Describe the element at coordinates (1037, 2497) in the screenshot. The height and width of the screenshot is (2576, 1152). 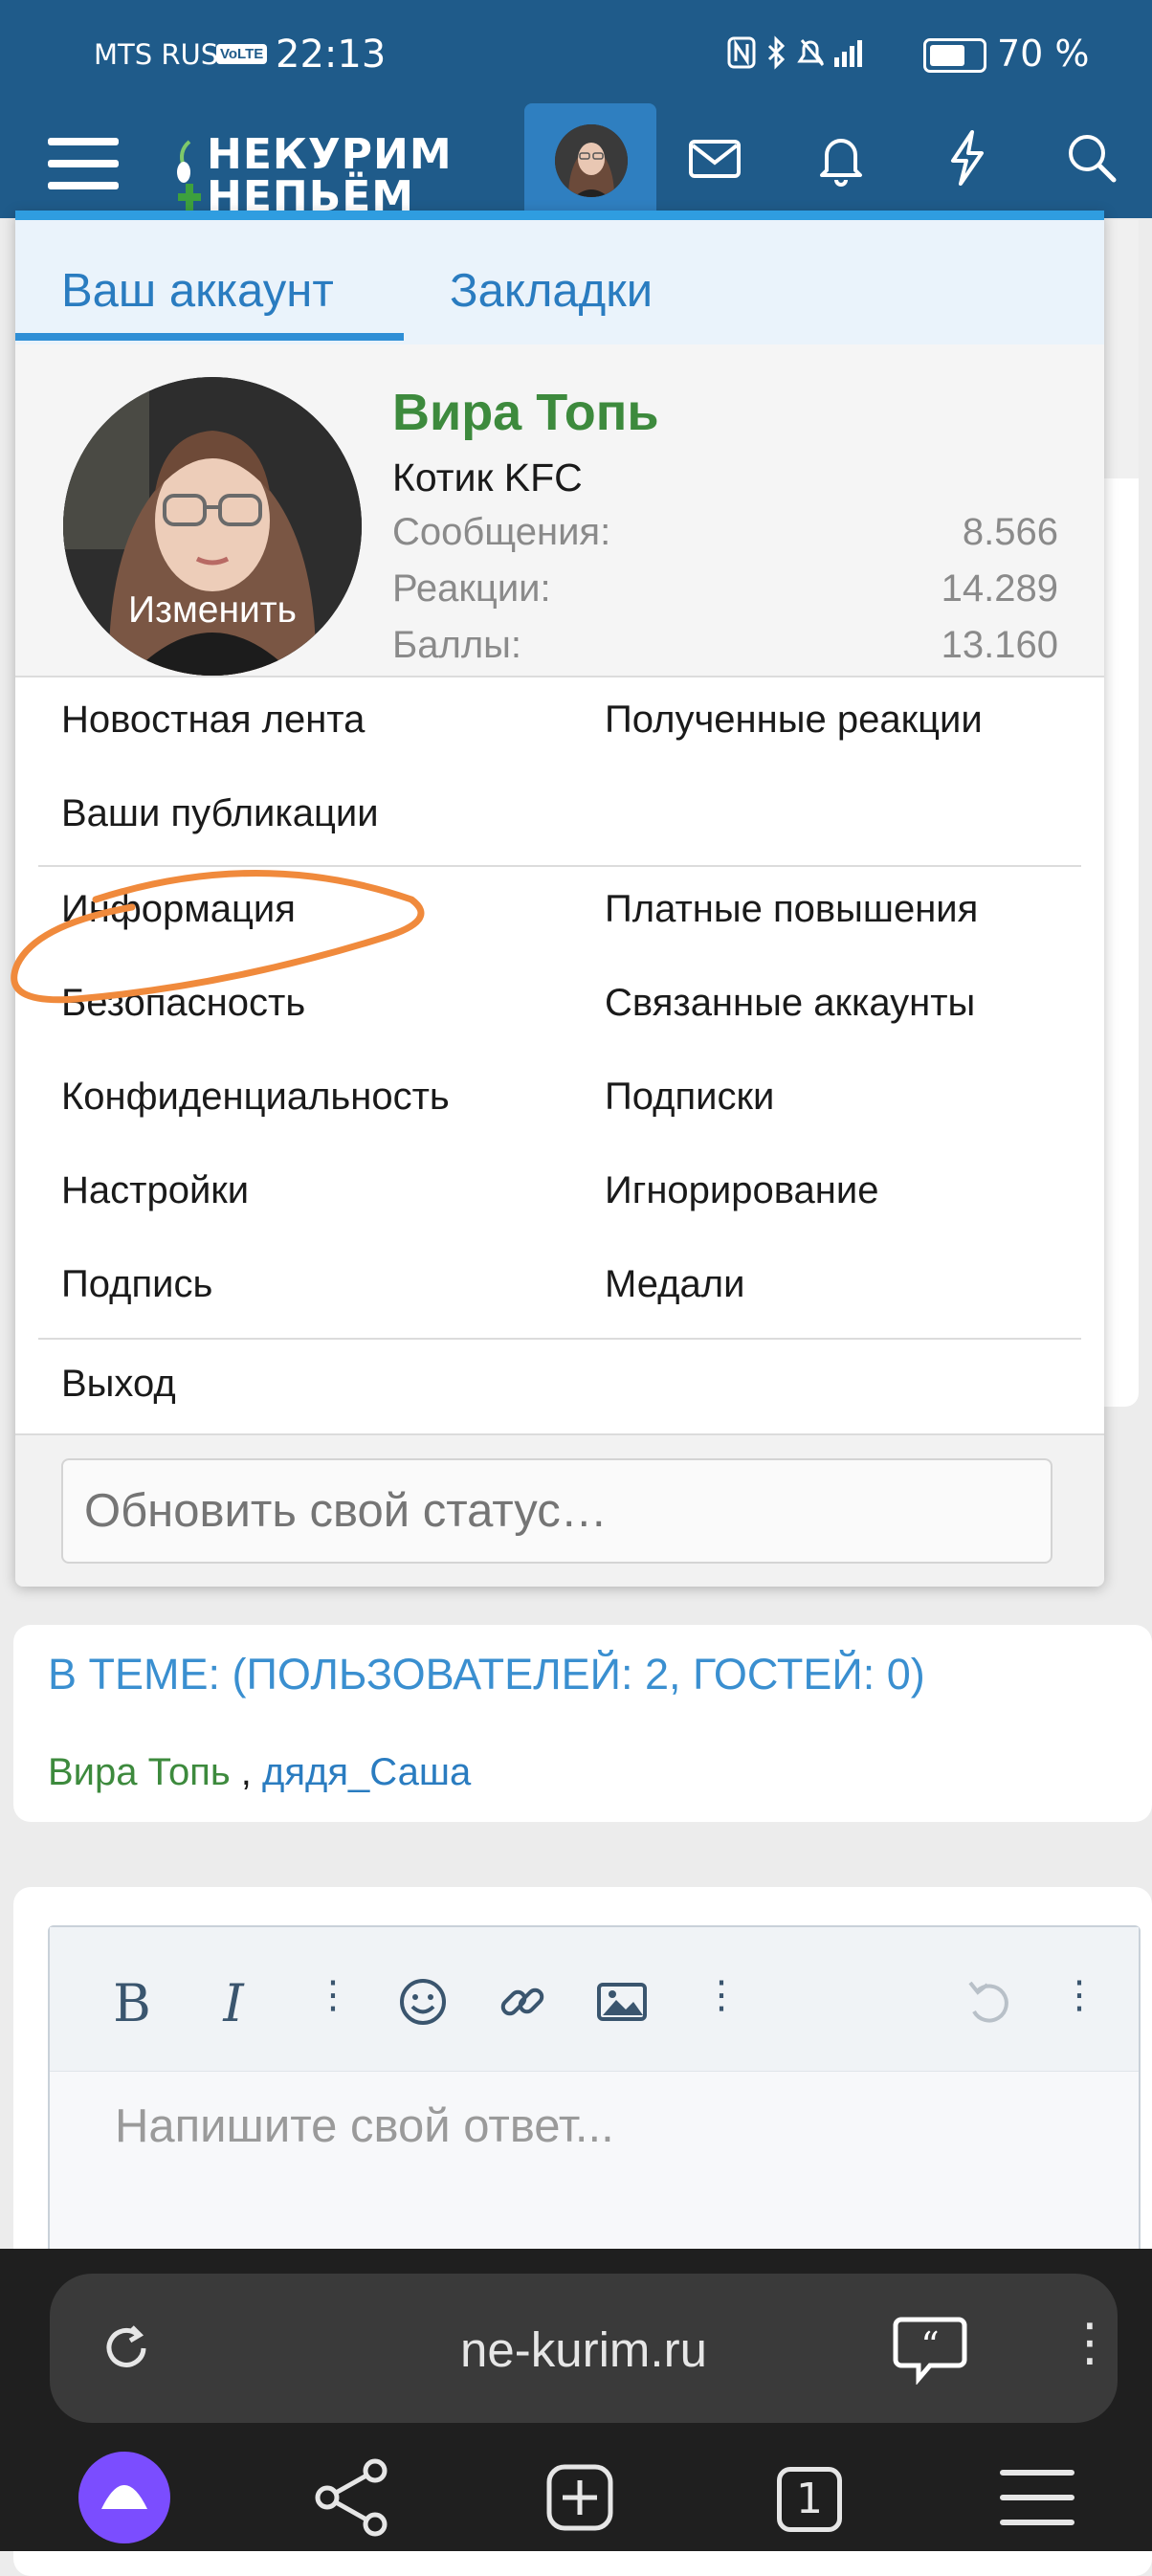
I see `hamburger-menu-icon` at that location.